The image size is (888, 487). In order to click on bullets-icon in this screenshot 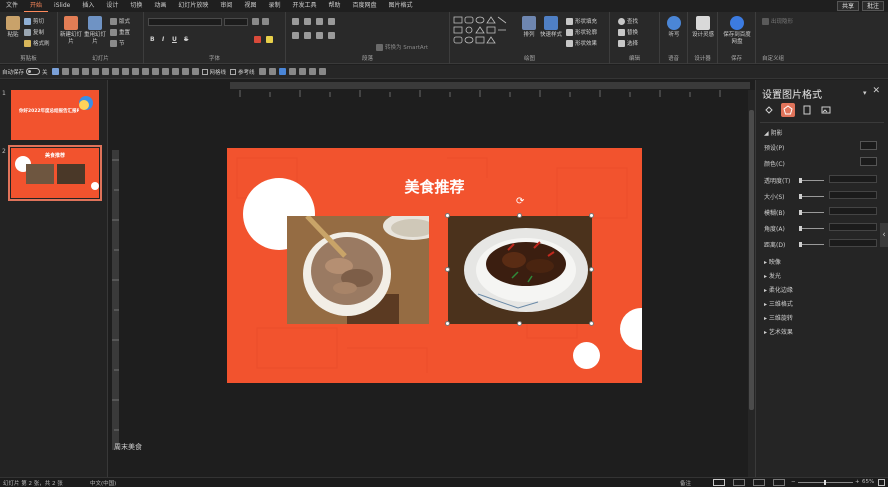, I will do `click(295, 21)`.